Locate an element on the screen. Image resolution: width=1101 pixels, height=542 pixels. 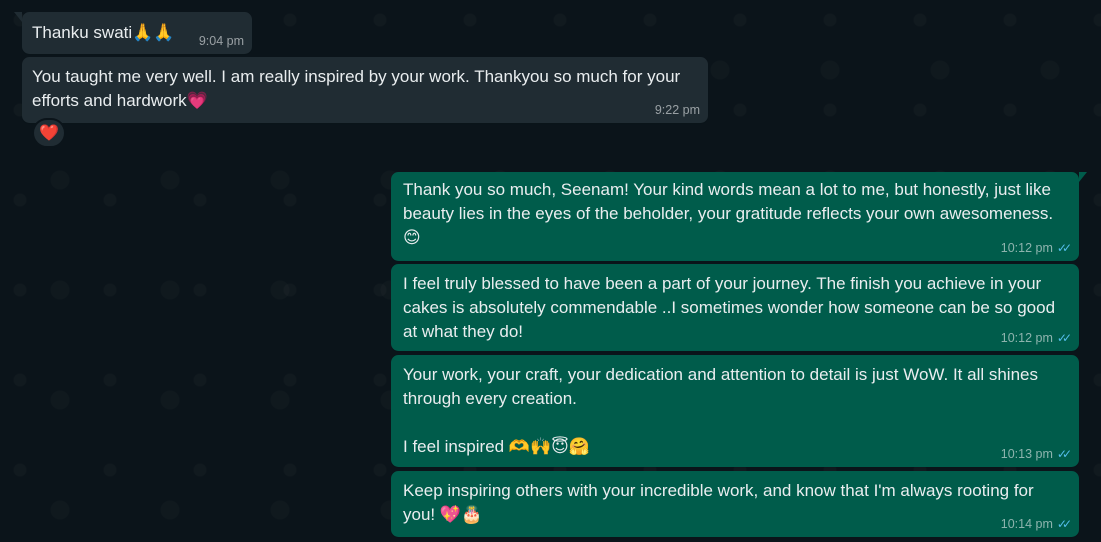
message-bubble-incoming: Thanku swati🙏🙏 9:04 pm is located at coordinates (137, 33).